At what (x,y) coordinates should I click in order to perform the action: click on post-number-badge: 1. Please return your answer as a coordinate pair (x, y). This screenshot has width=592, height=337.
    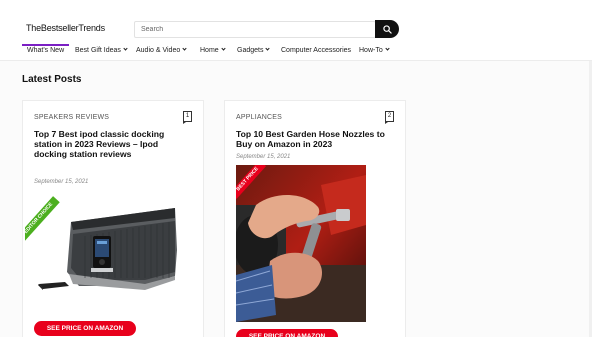
    Looking at the image, I should click on (187, 117).